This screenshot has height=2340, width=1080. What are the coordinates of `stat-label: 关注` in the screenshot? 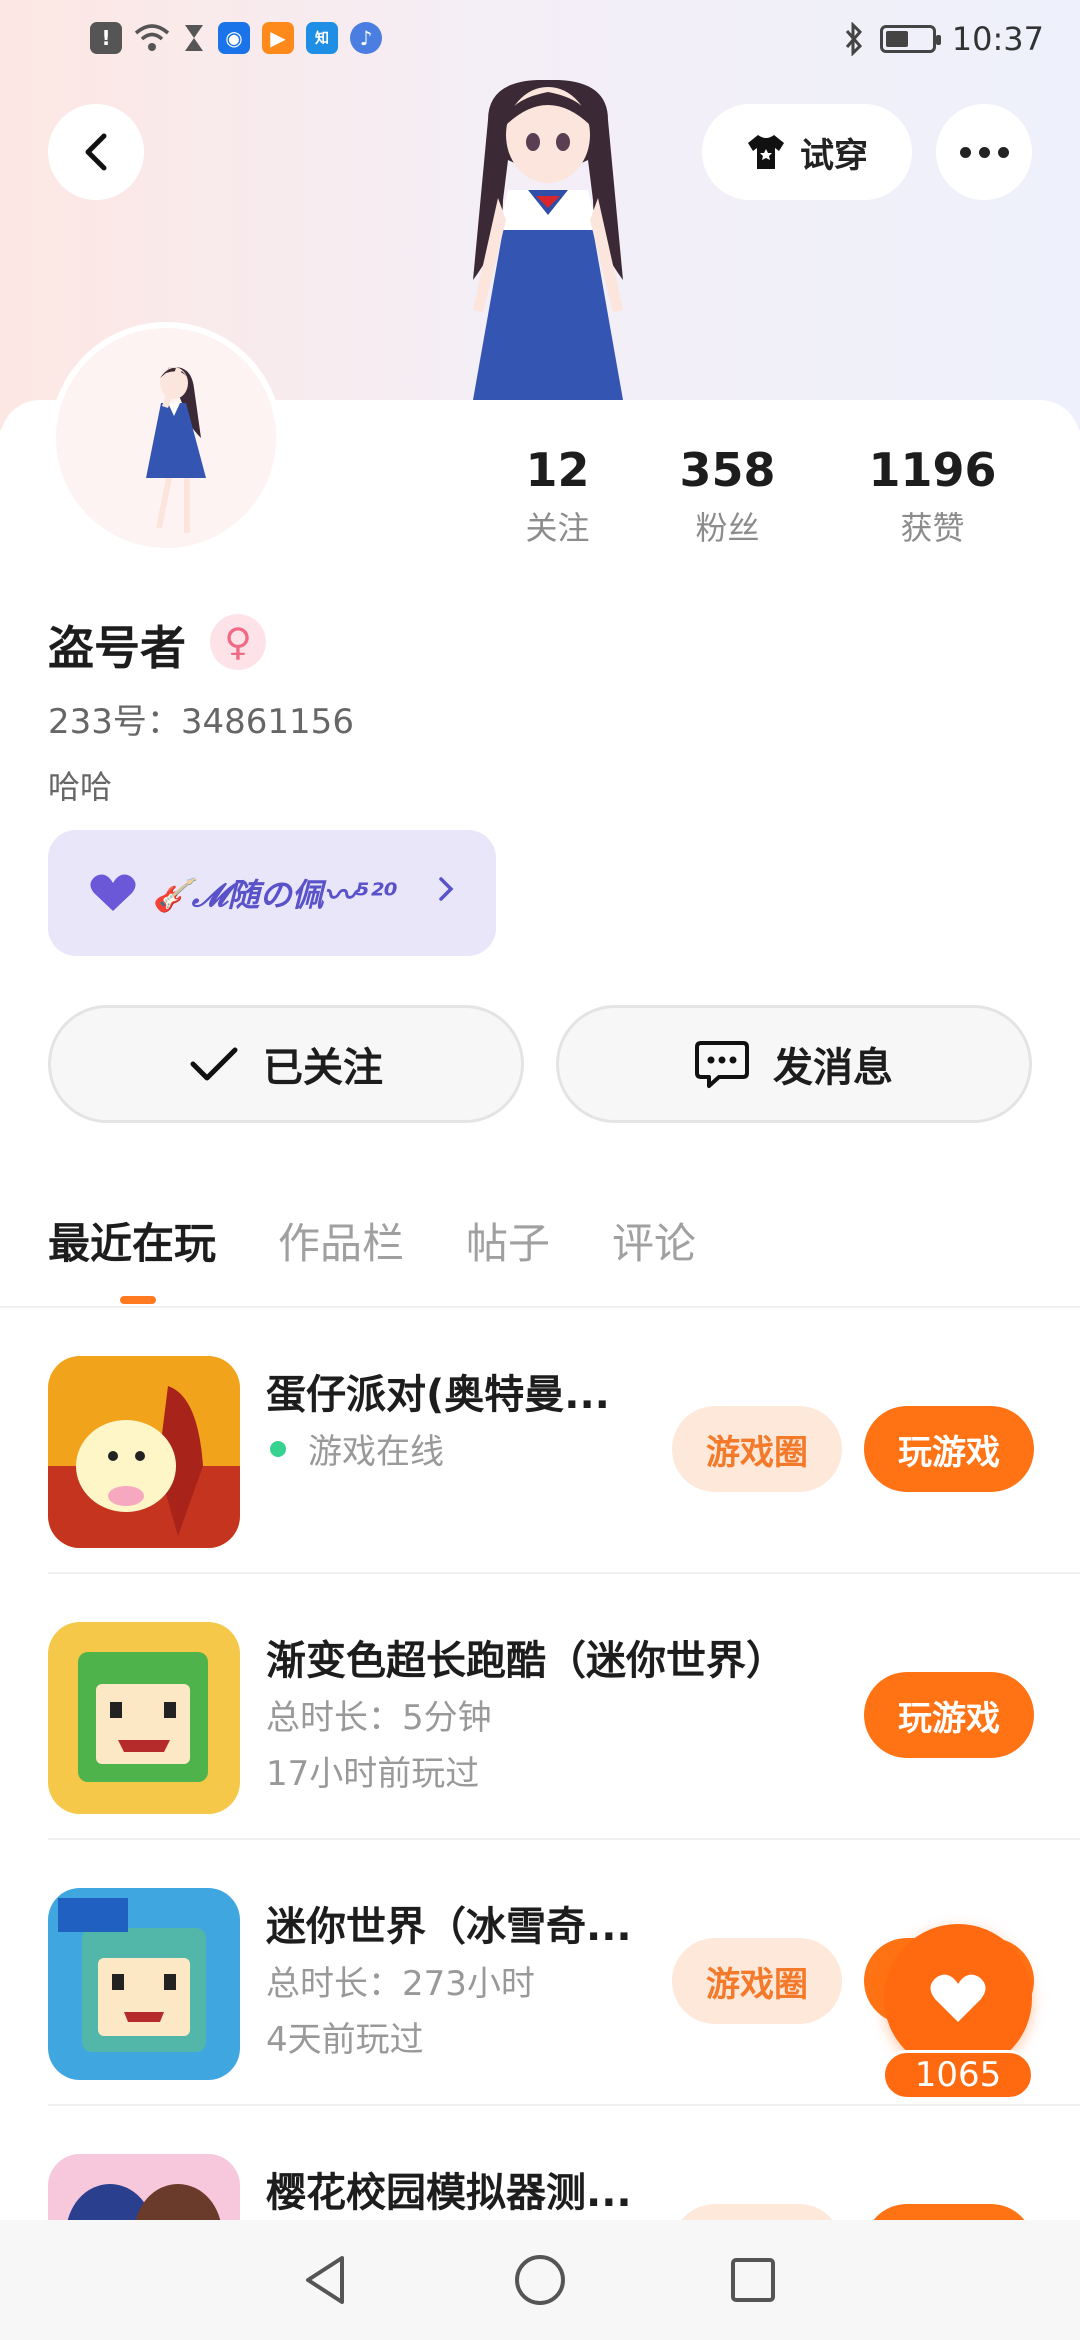 It's located at (557, 528).